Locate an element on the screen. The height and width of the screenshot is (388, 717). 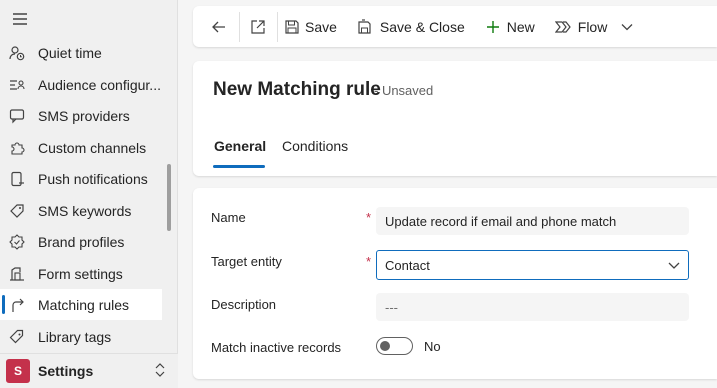
sidebar-item-label: Quiet time is located at coordinates (70, 52).